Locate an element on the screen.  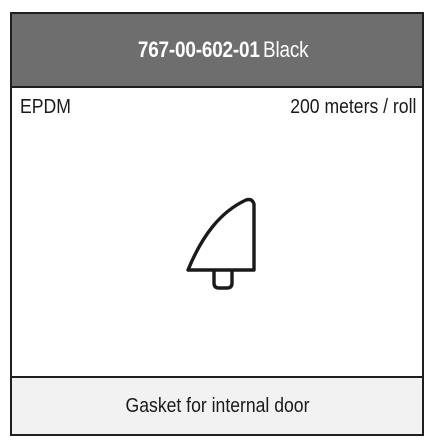
spec-row: EPDM 200 meters / roll is located at coordinates (217, 109).